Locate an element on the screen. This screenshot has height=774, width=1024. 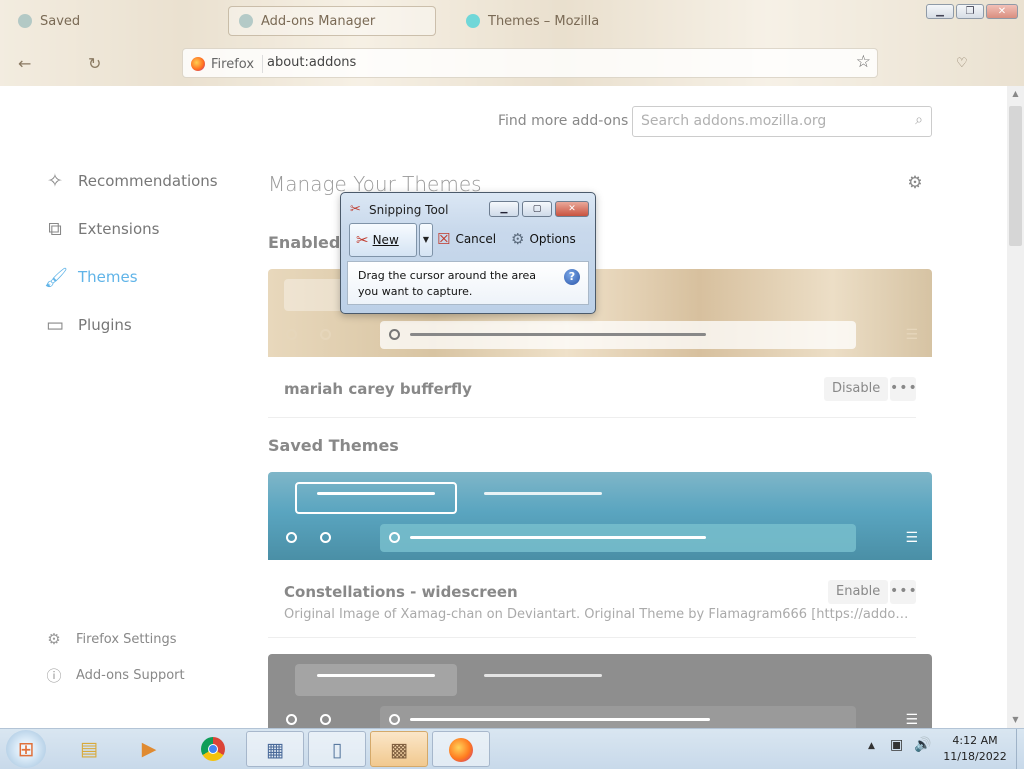
cancel-label: Cancel is located at coordinates (476, 239).